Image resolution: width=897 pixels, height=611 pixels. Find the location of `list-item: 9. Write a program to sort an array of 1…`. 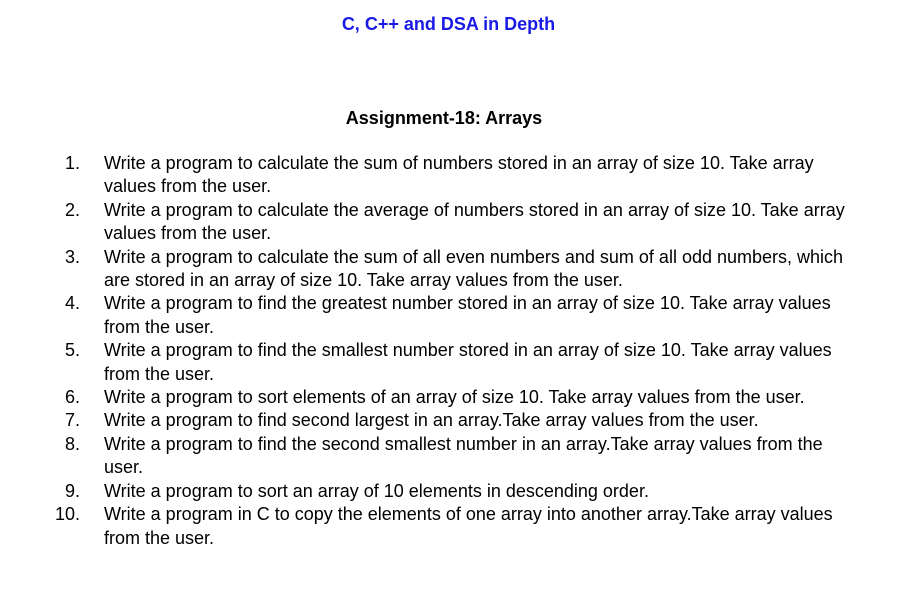

list-item: 9. Write a program to sort an array of 1… is located at coordinates (448, 491).